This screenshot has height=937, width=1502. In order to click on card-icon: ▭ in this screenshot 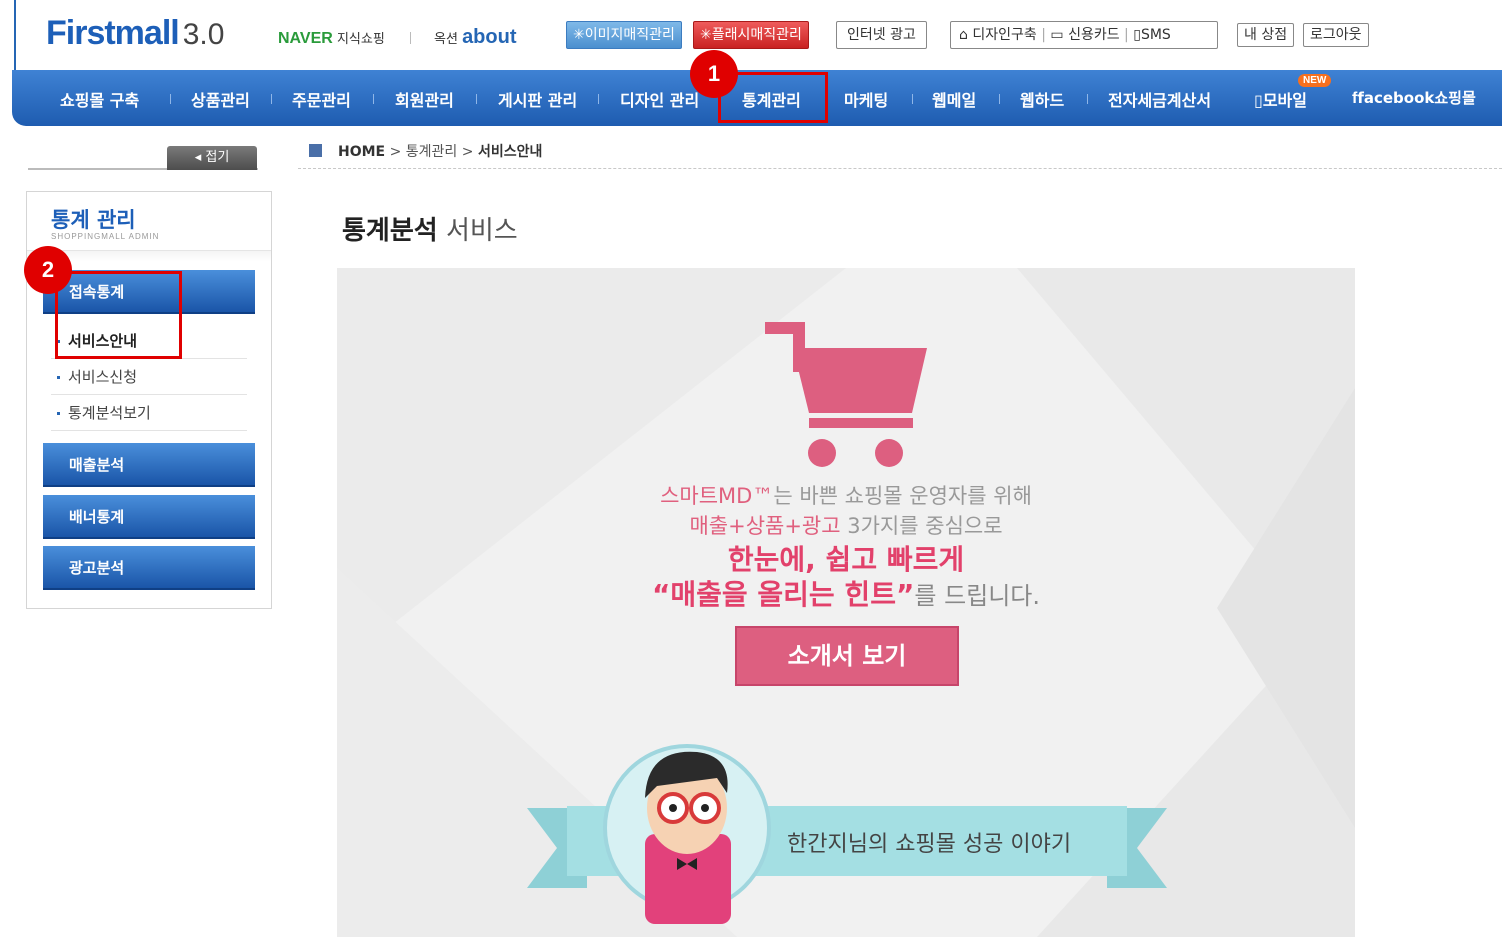, I will do `click(1057, 35)`.